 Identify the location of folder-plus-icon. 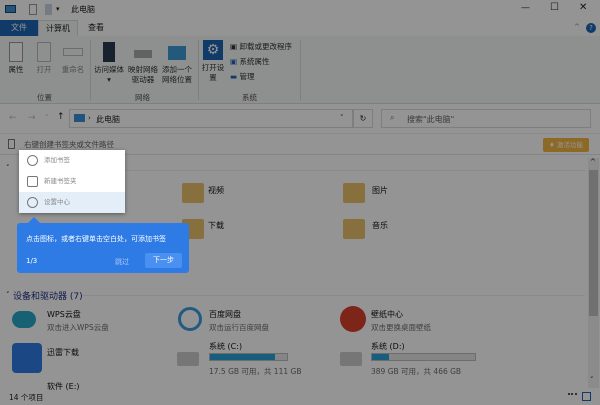
(32, 181).